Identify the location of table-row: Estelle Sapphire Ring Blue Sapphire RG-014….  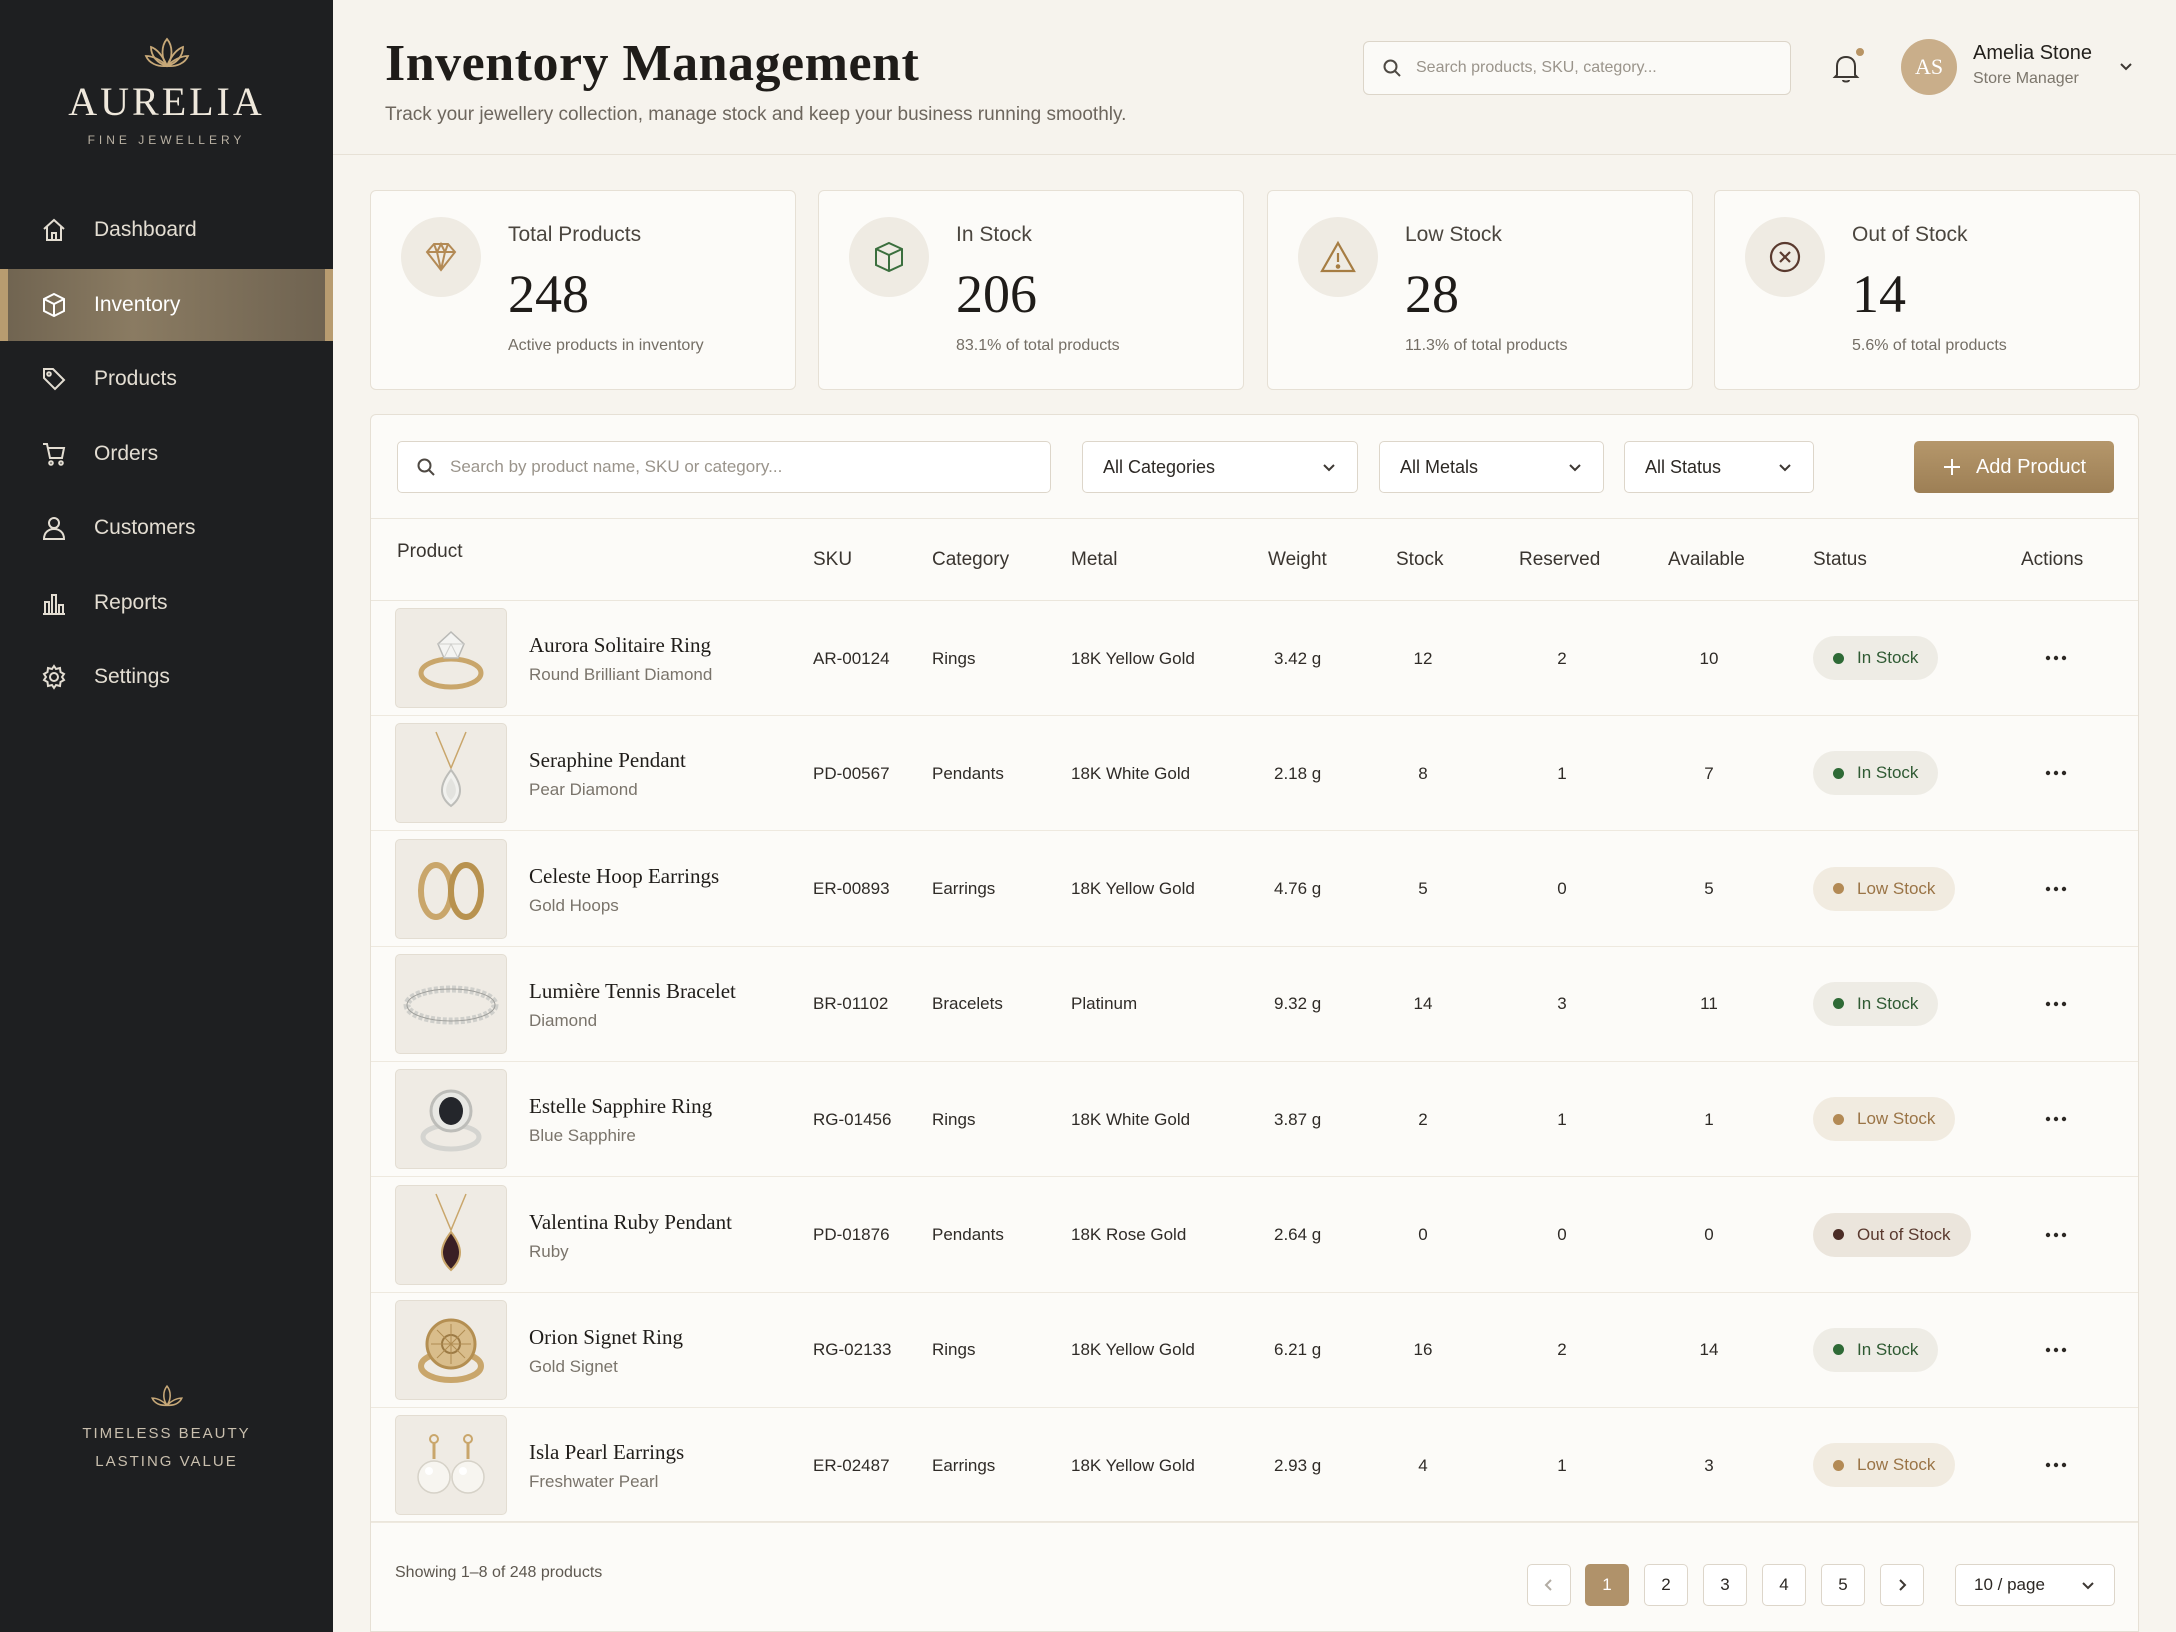
(1254, 1120).